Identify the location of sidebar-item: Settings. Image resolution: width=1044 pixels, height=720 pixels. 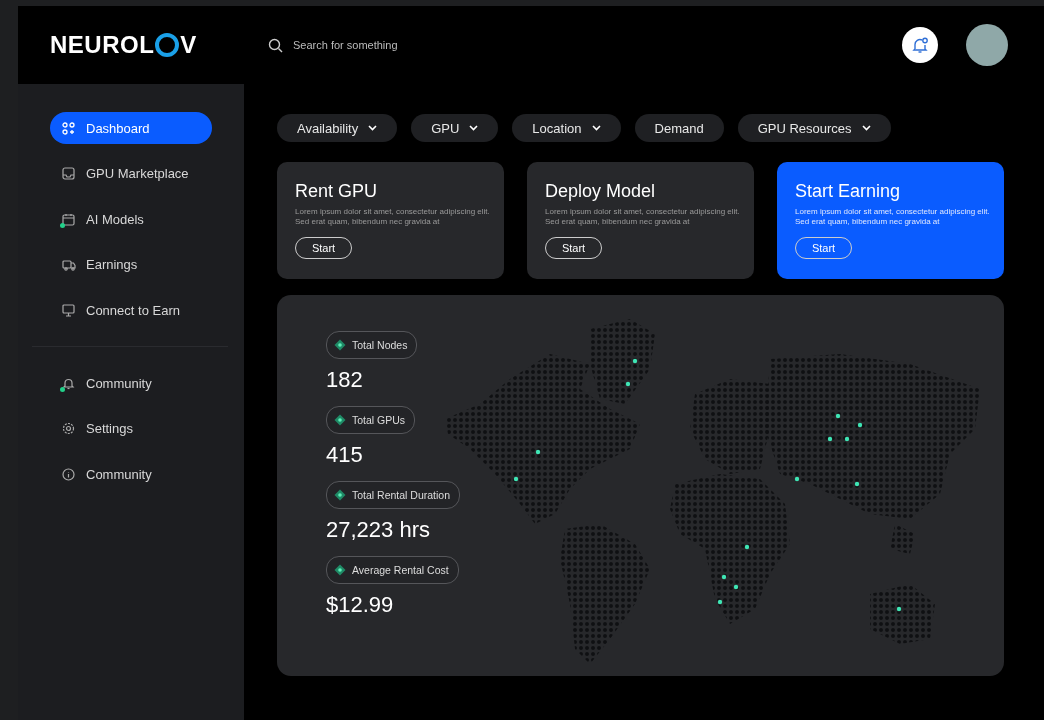
(131, 428).